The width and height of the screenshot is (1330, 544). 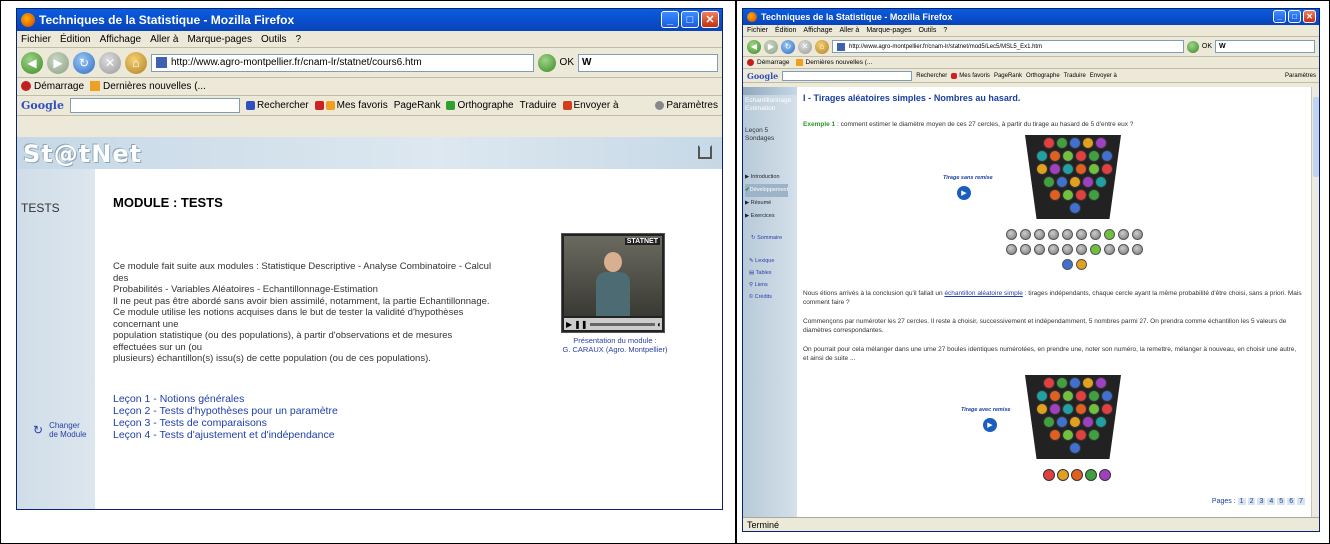 What do you see at coordinates (983, 293) in the screenshot?
I see `echantillon-link: échantillon aléatoire simple` at bounding box center [983, 293].